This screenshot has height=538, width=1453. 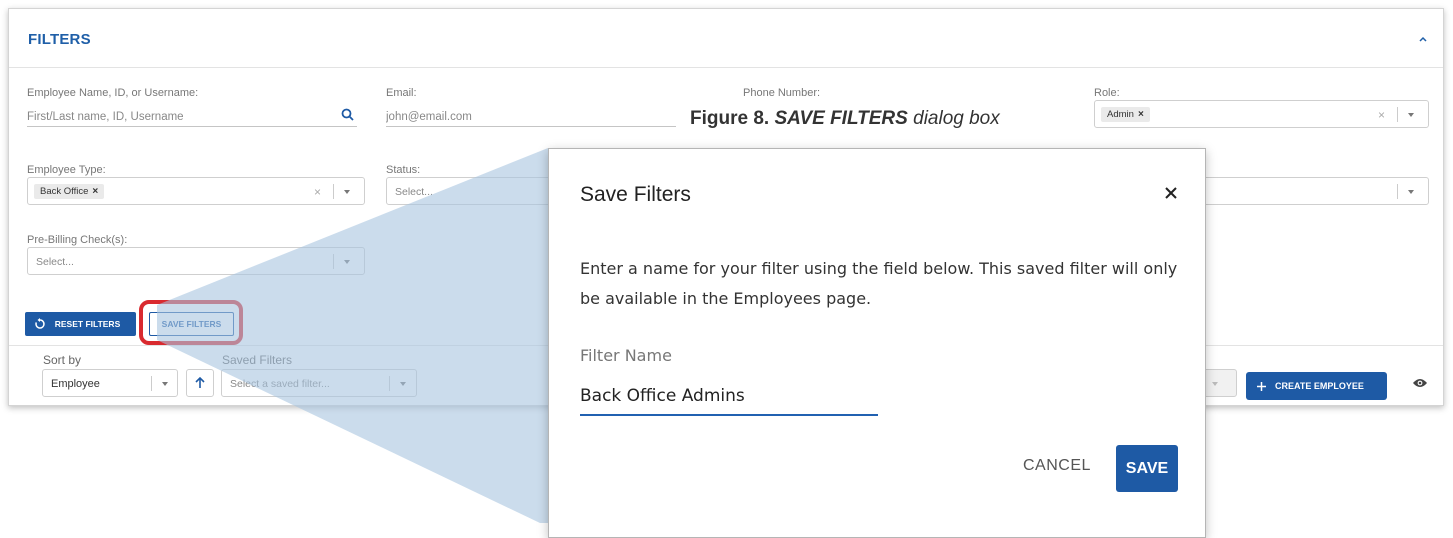 I want to click on dialog-title: Save Filters, so click(x=635, y=194).